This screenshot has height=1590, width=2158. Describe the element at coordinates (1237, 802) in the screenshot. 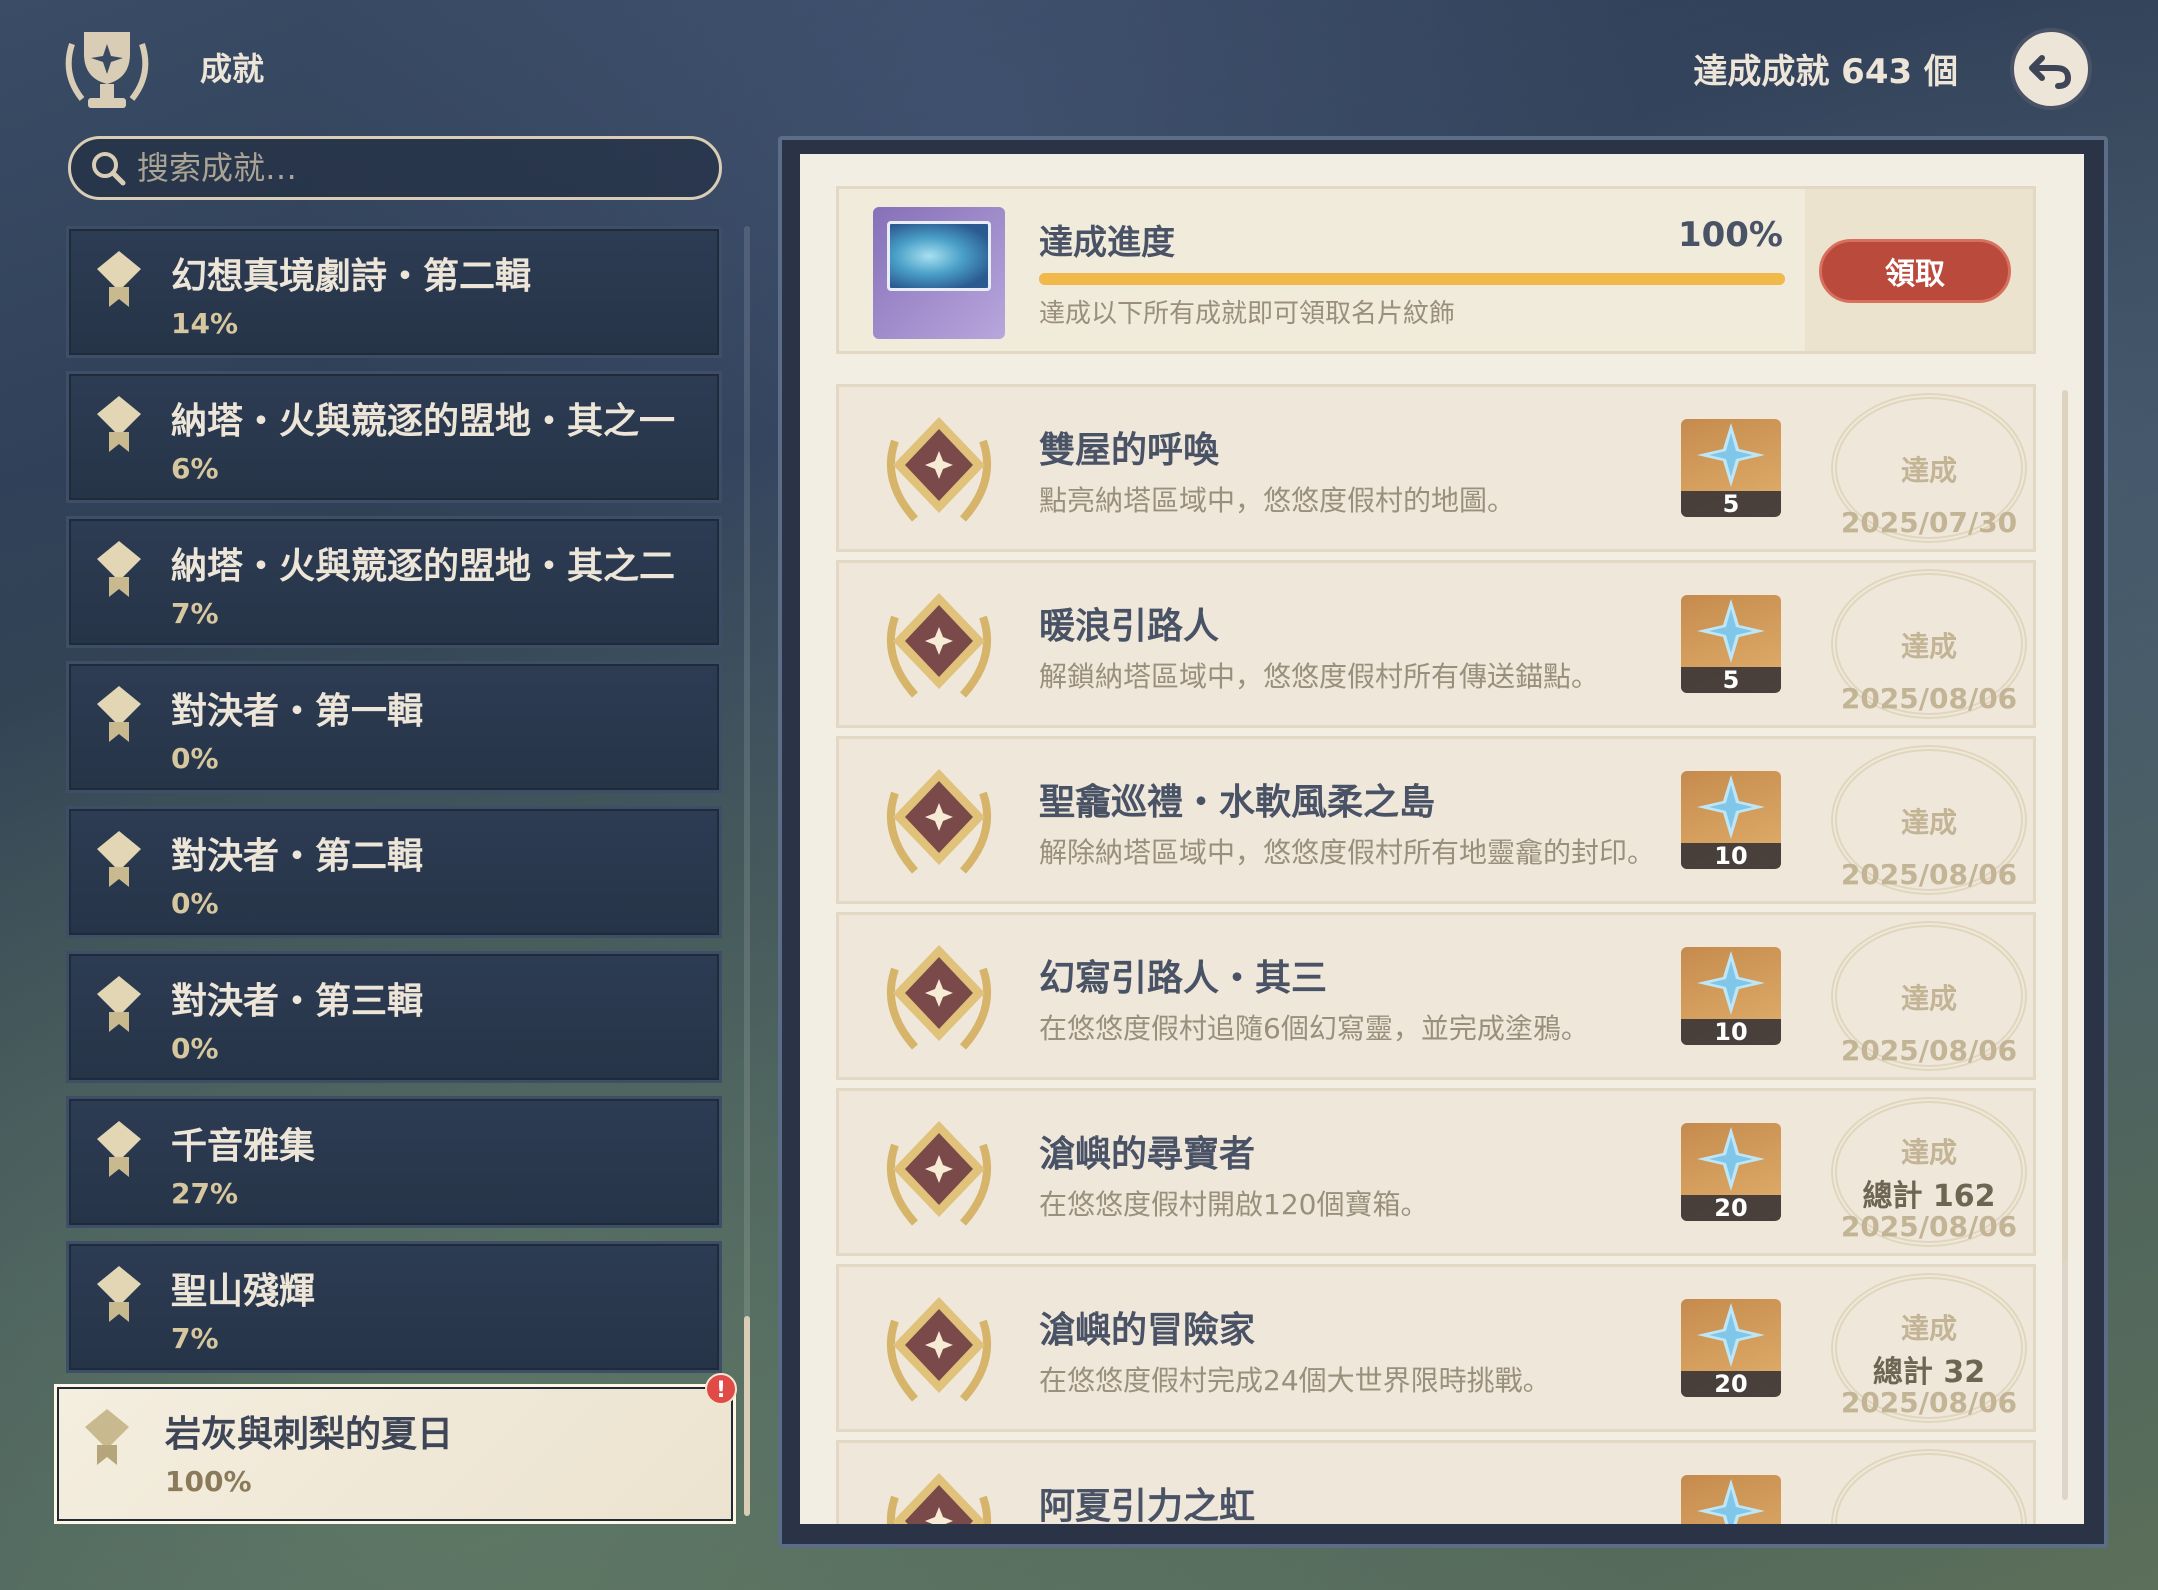

I see `achievement-title: 聖龕巡禮・水軟風柔之島` at that location.